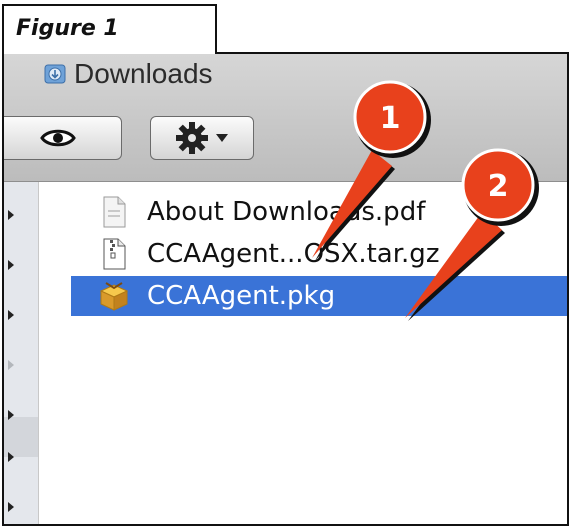 Image resolution: width=573 pixels, height=529 pixels. I want to click on gear-icon, so click(192, 138).